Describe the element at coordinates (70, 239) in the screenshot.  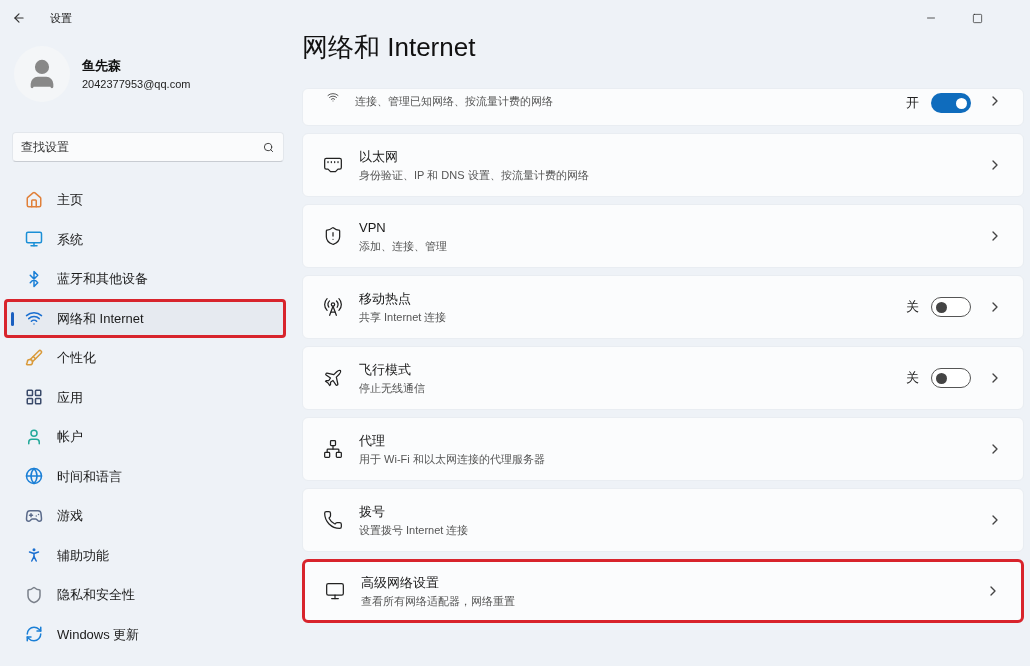
I see `nav-label: 系统` at that location.